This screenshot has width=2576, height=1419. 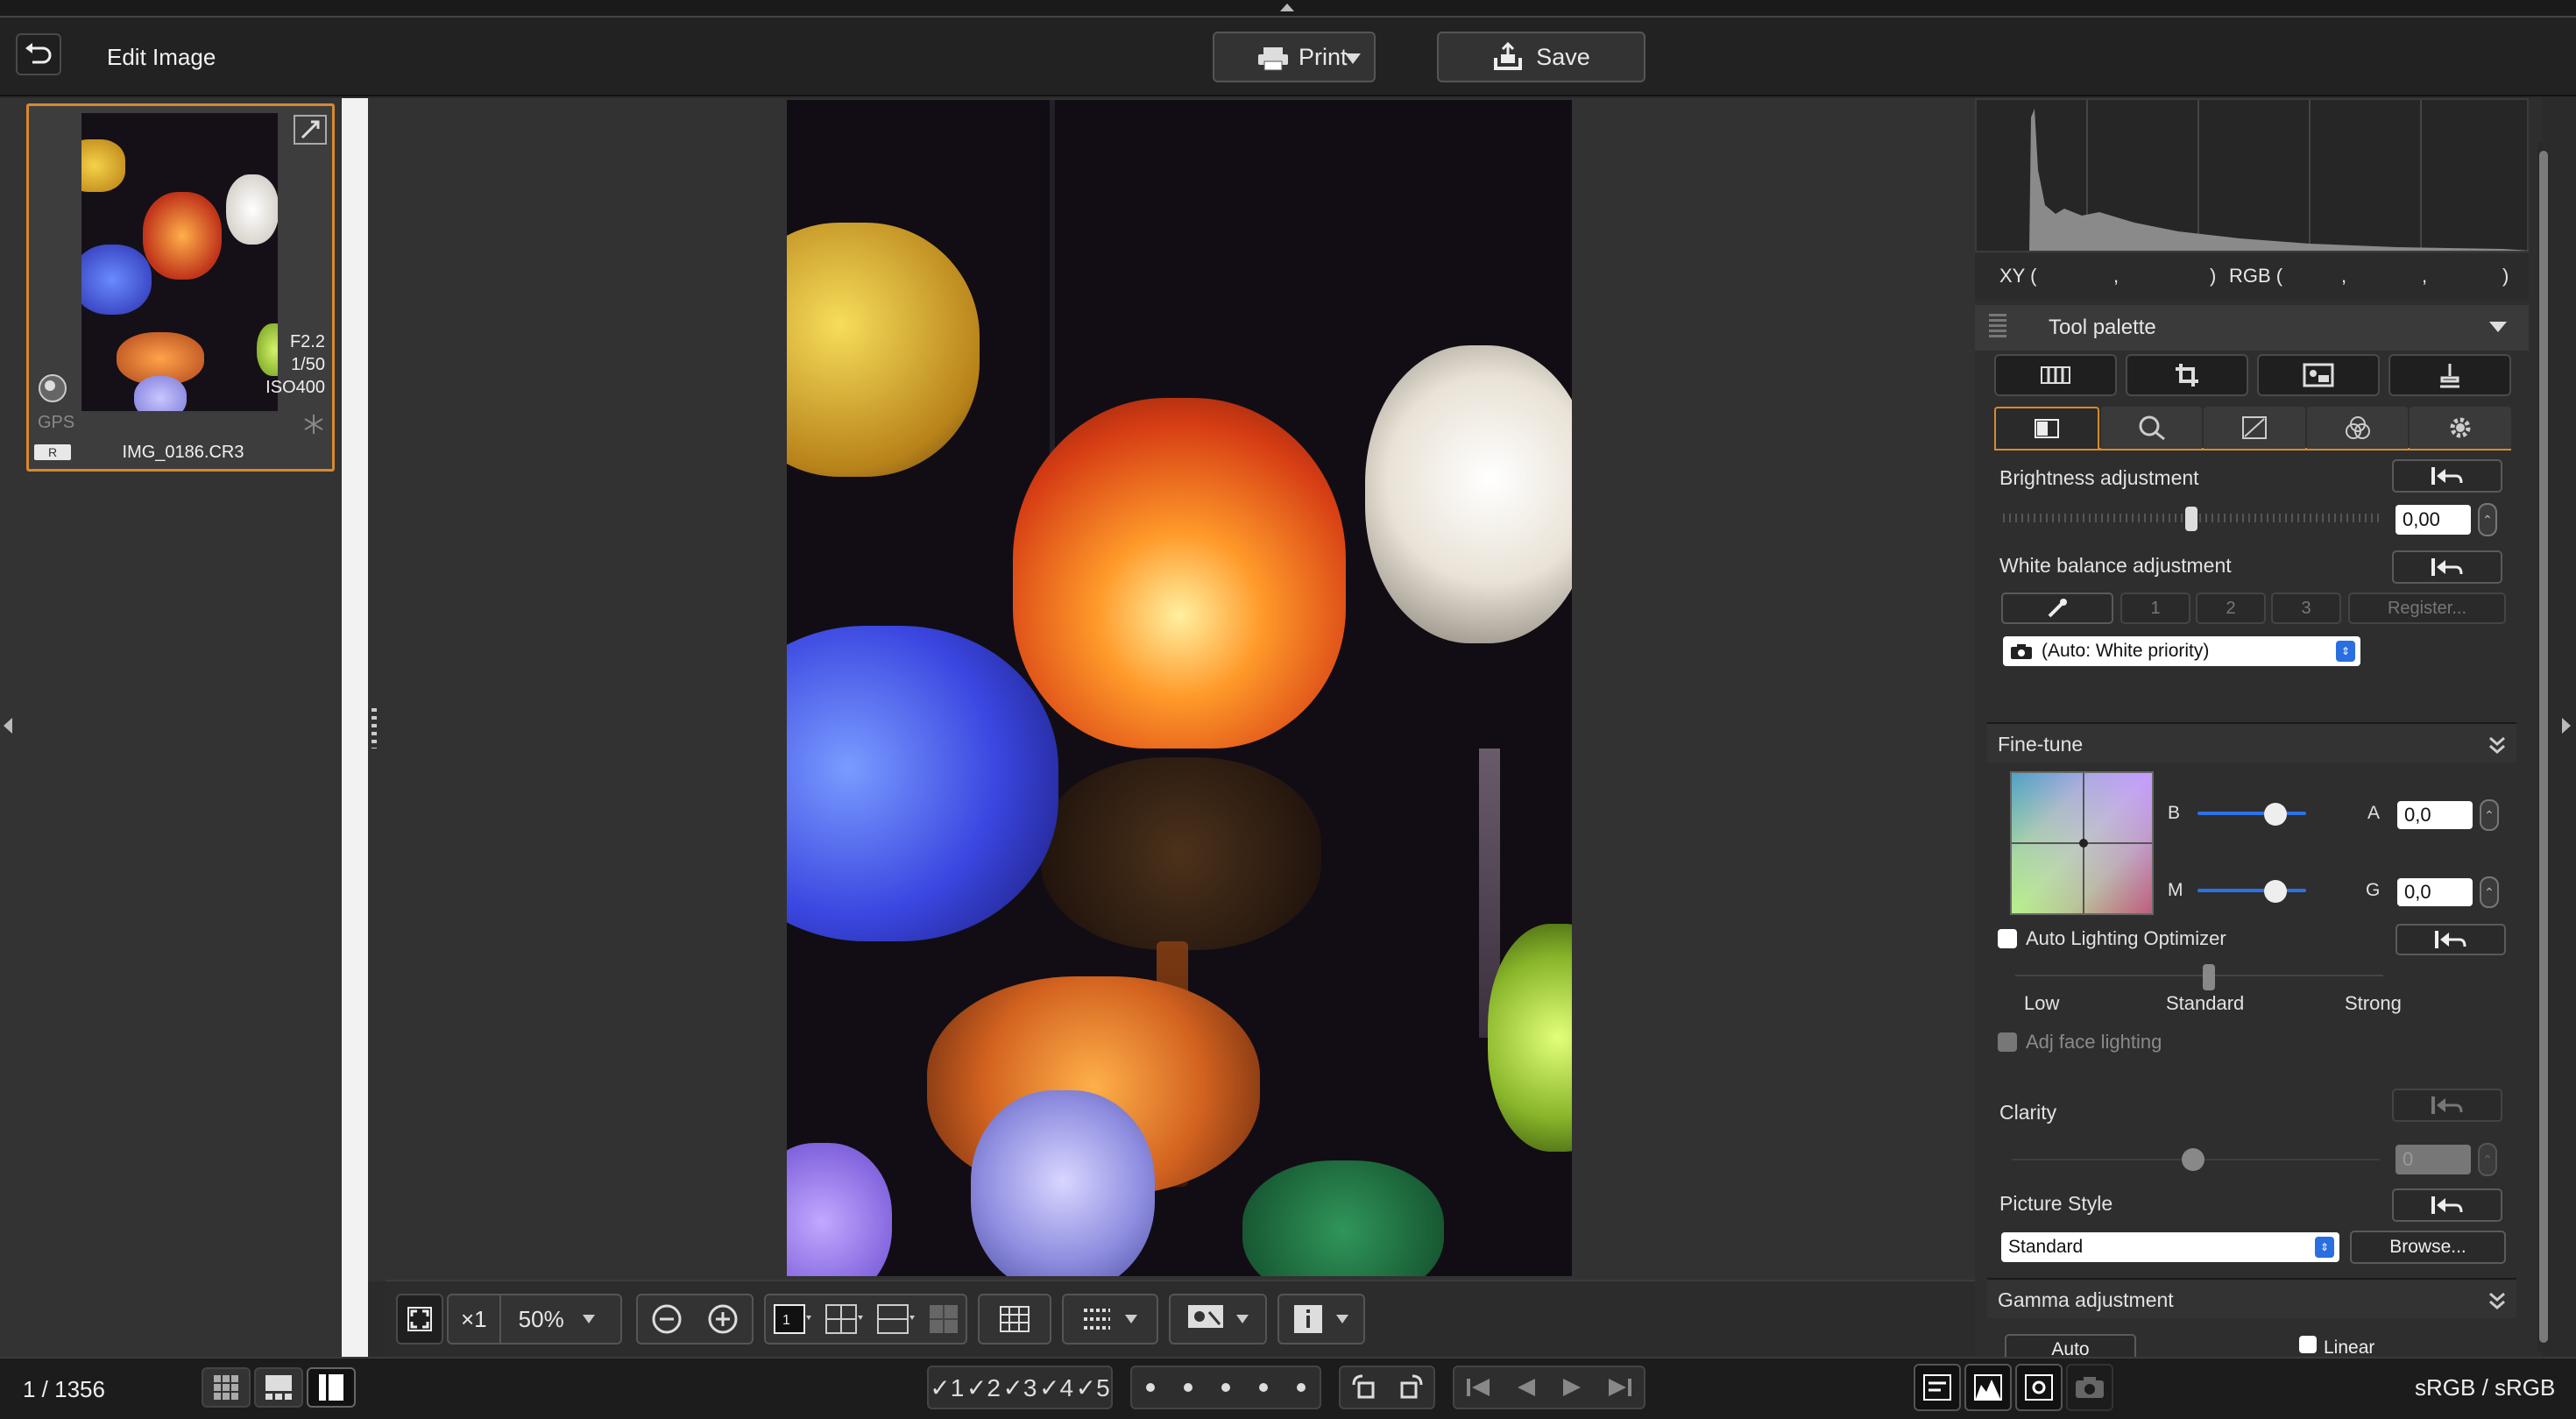 I want to click on collapse-left-icon, so click(x=8, y=725).